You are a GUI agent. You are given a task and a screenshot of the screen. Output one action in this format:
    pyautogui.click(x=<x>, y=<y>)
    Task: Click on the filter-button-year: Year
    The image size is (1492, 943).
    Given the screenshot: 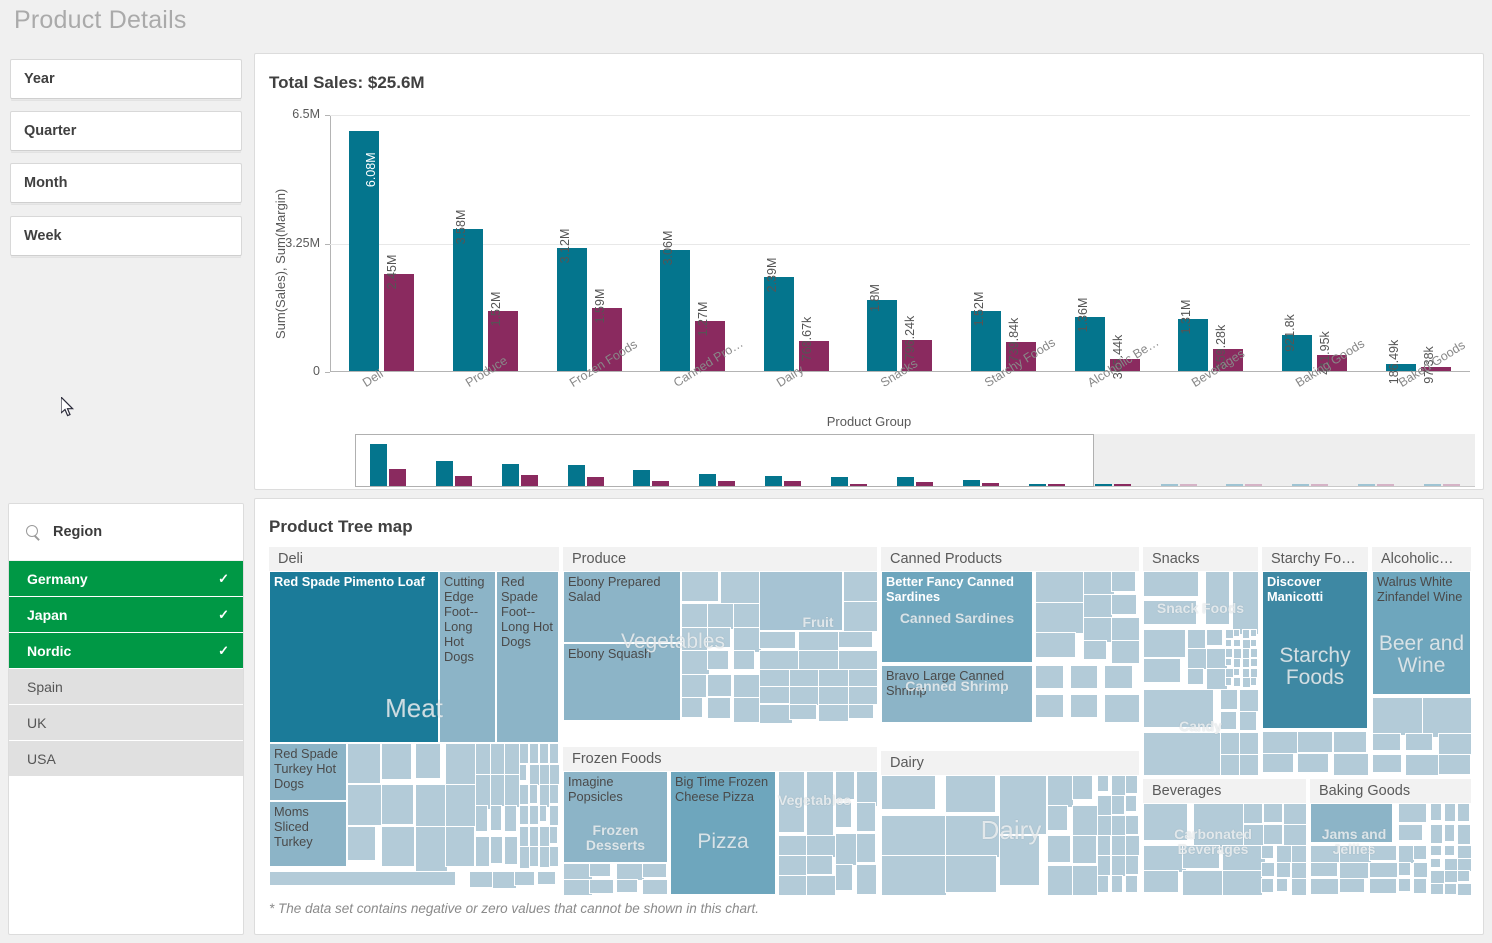 What is the action you would take?
    pyautogui.click(x=126, y=79)
    